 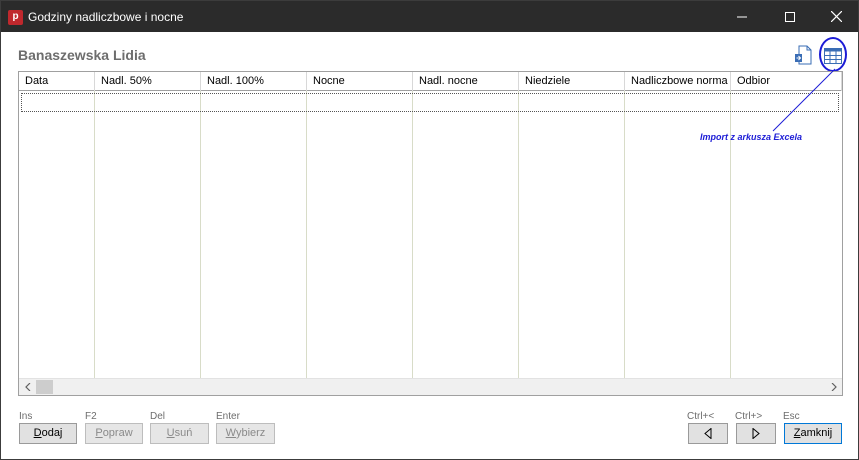 What do you see at coordinates (37, 433) in the screenshot?
I see `accel-key: D` at bounding box center [37, 433].